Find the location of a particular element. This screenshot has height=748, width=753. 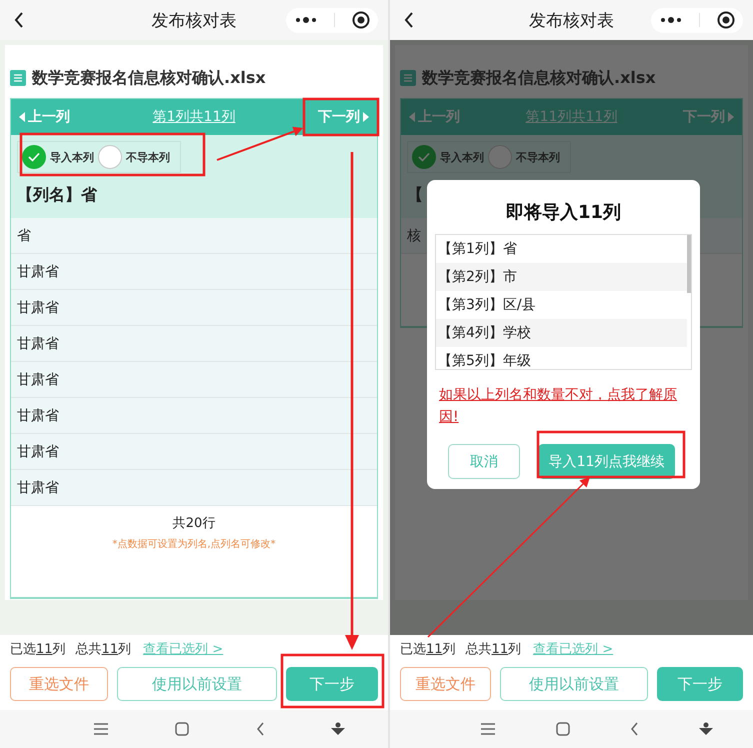

confirm-button: 导入11列点我继续 is located at coordinates (606, 461).